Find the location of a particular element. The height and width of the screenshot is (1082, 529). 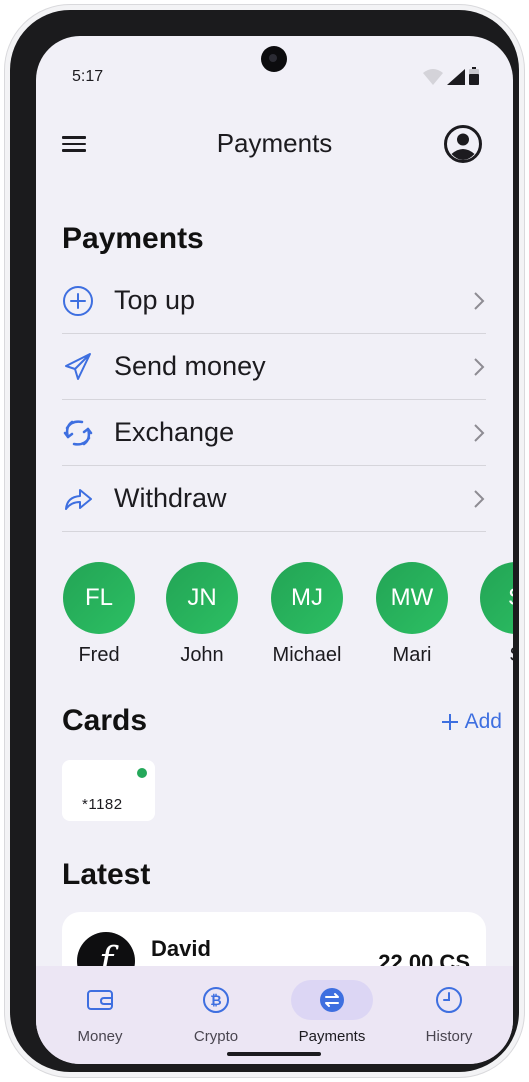

clock-icon is located at coordinates (449, 1000).